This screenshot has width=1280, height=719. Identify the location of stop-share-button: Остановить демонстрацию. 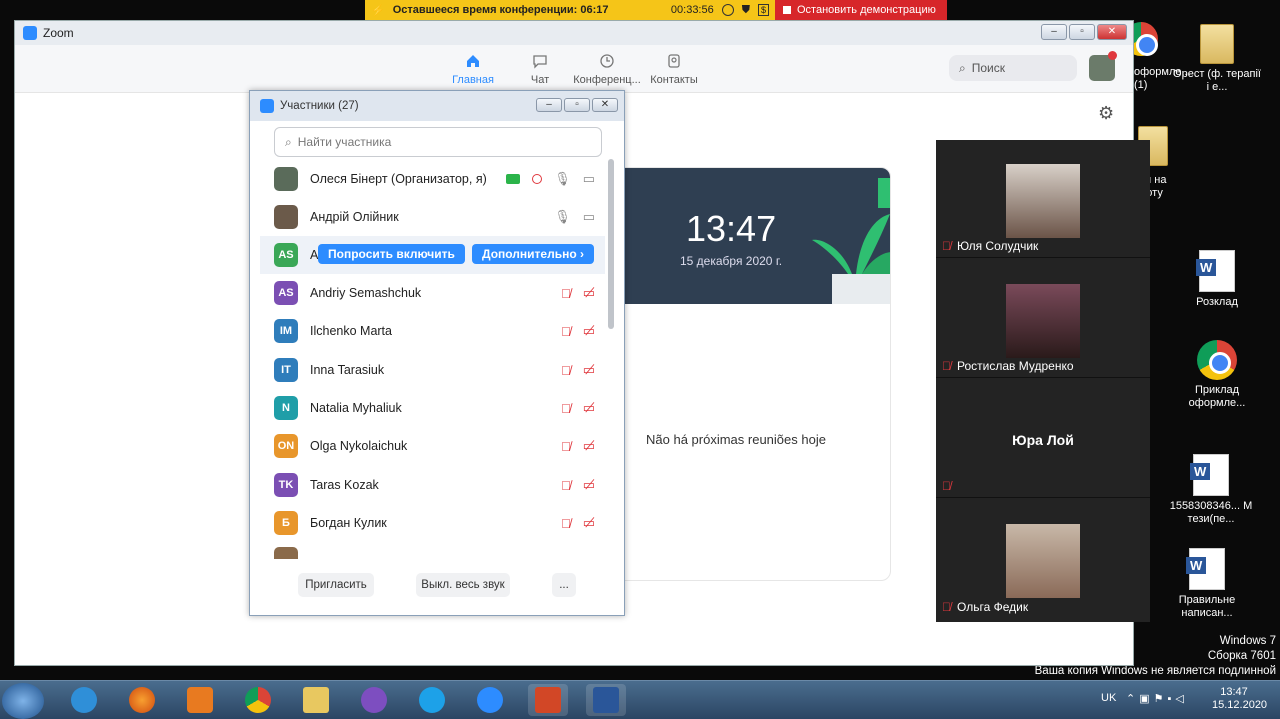
(861, 10).